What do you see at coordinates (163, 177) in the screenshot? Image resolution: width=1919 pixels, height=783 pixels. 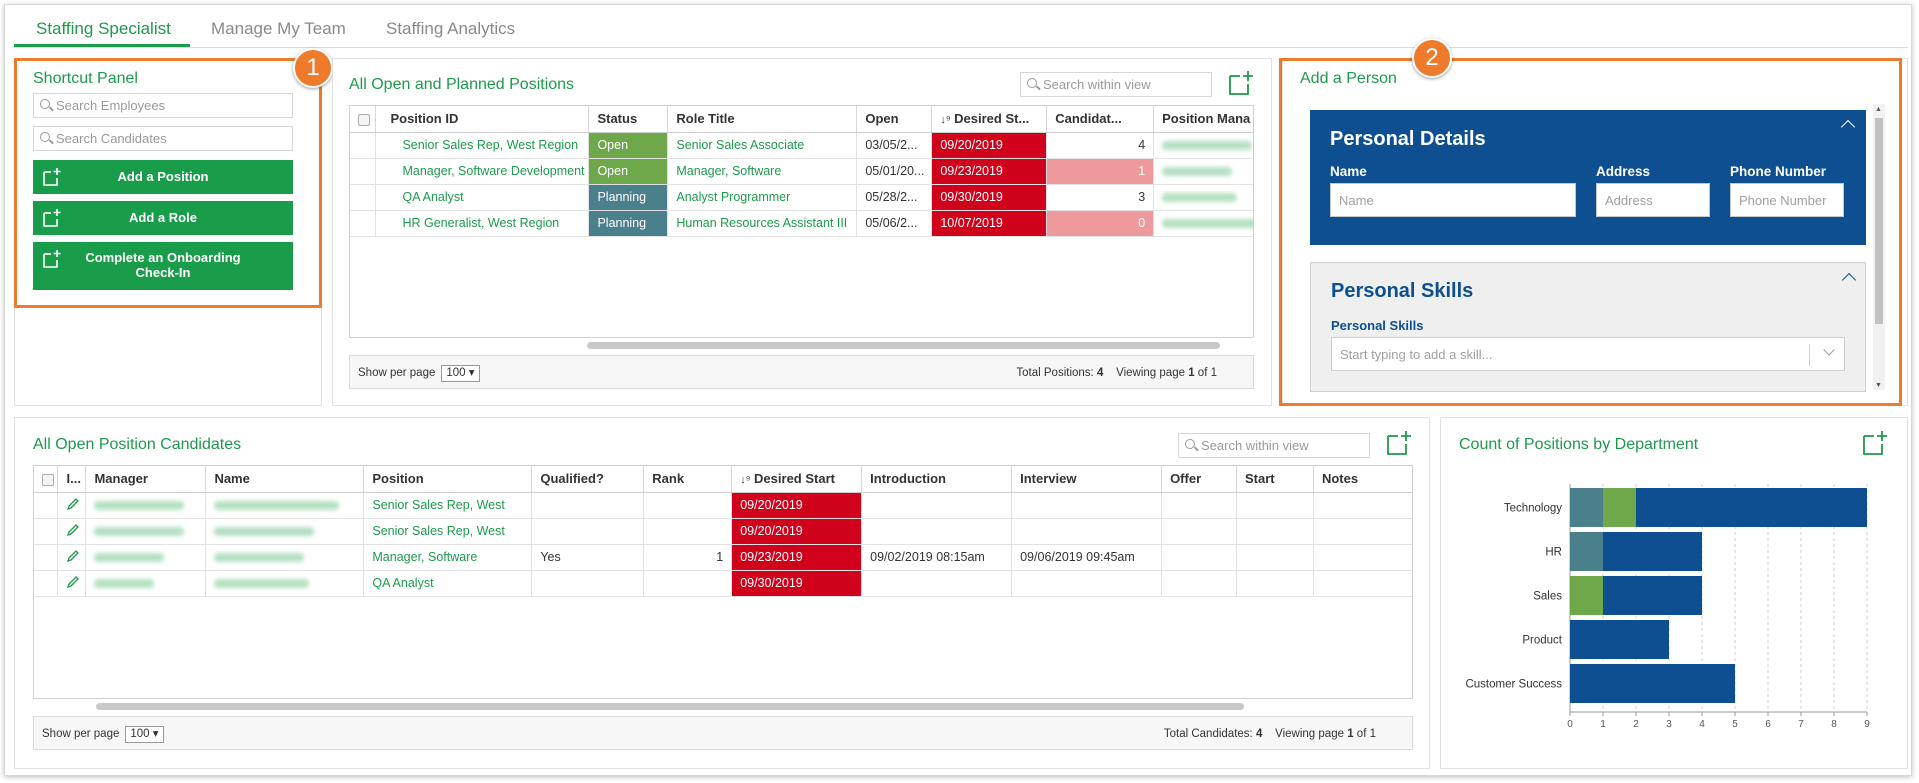 I see `add-position-button: Add a Position` at bounding box center [163, 177].